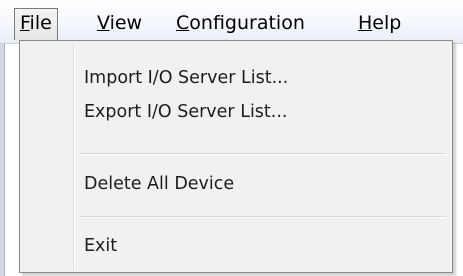 This screenshot has height=276, width=463. Describe the element at coordinates (387, 23) in the screenshot. I see `menu-help-rest: elp` at that location.